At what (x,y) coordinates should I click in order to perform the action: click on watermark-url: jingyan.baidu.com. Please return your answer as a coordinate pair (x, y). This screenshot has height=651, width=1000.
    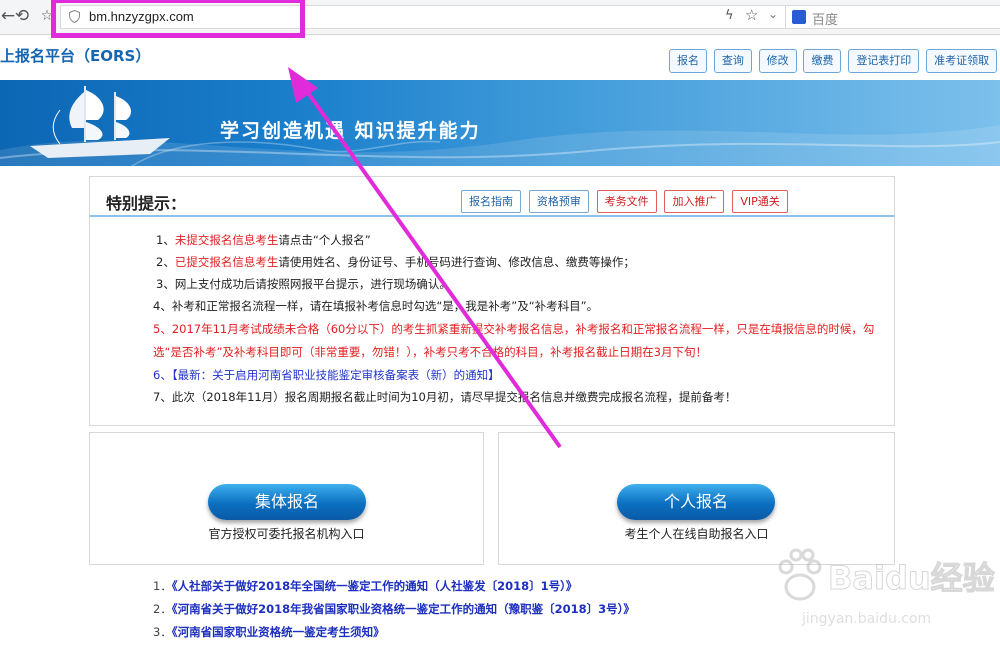
    Looking at the image, I should click on (867, 619).